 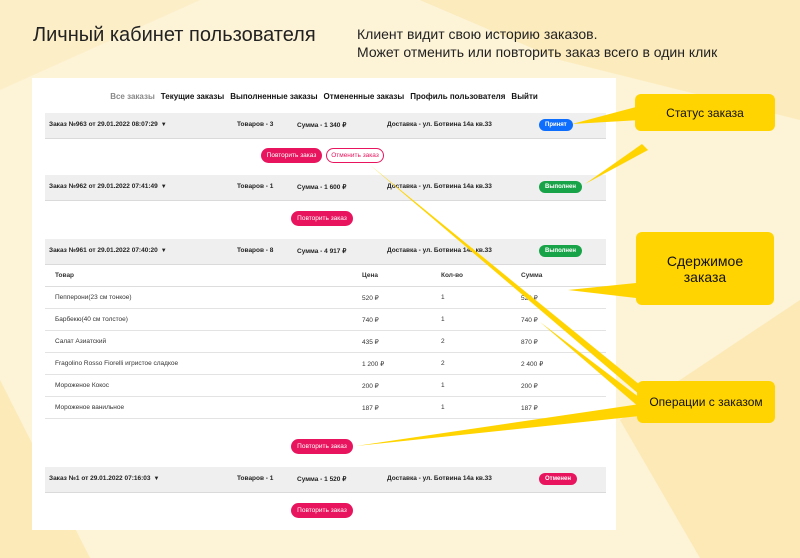 I want to click on cell-price: 740 ₽, so click(x=370, y=320).